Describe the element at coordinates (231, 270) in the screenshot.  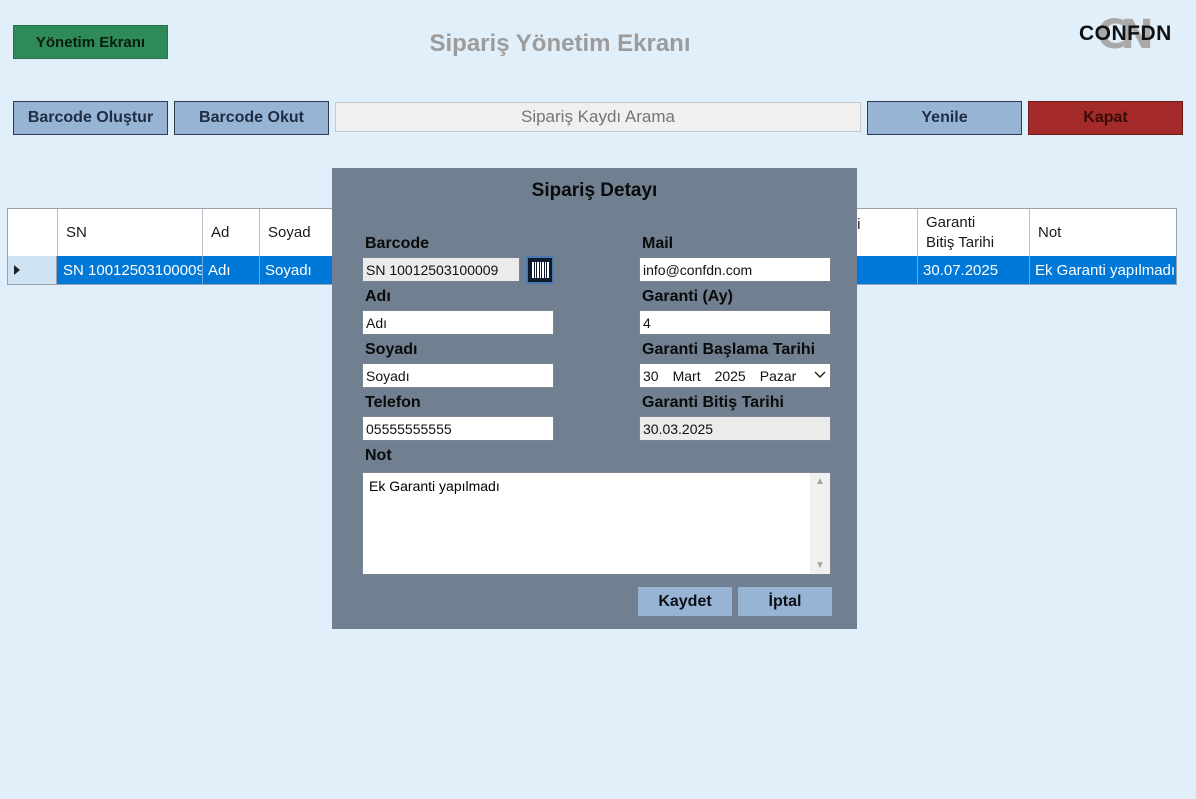
I see `cell-ad: Adı` at that location.